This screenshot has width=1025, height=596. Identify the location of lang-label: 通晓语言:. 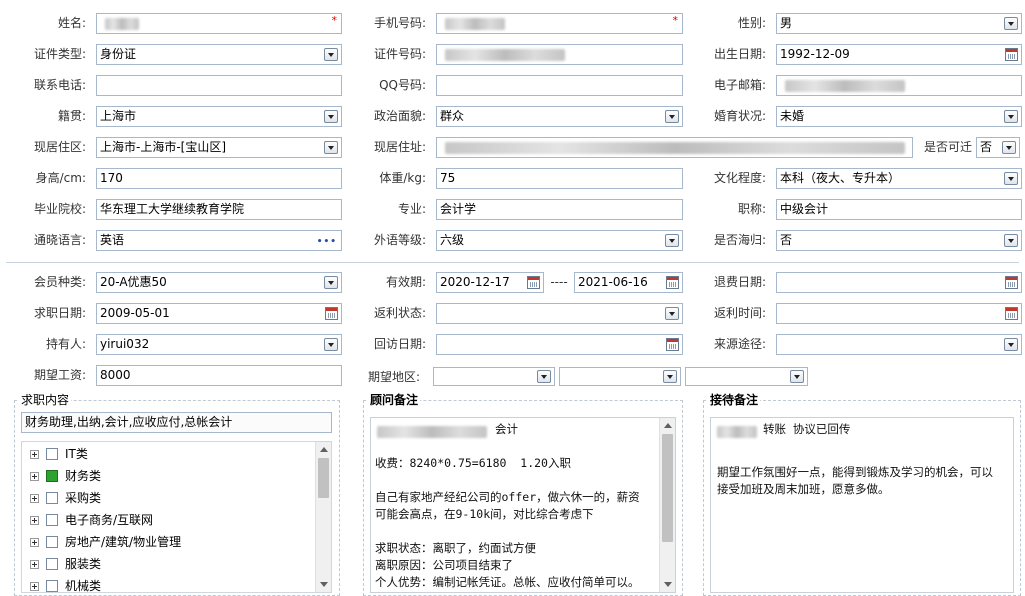
(59, 240).